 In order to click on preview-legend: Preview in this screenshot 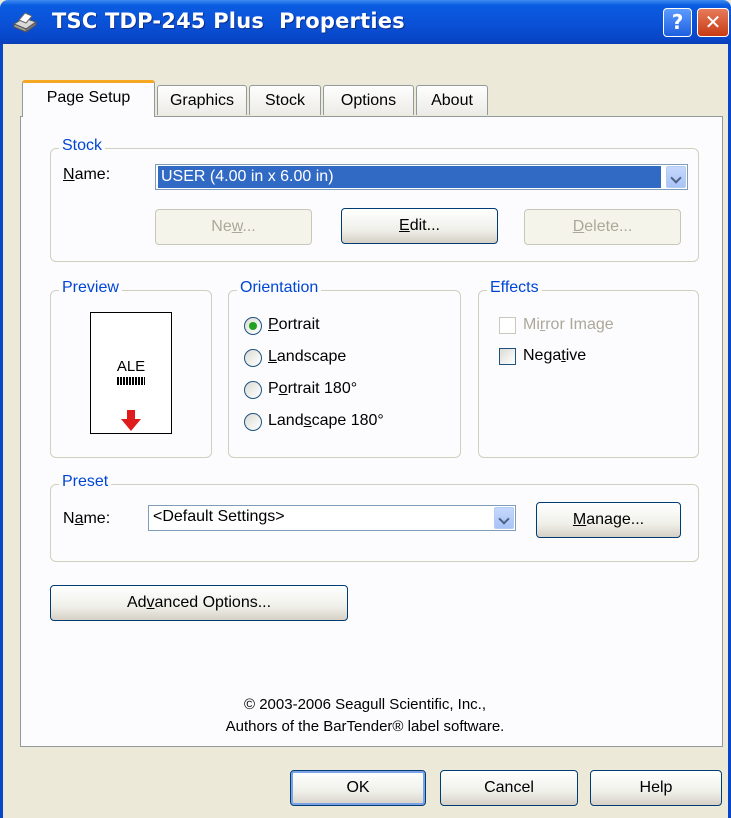, I will do `click(90, 288)`.